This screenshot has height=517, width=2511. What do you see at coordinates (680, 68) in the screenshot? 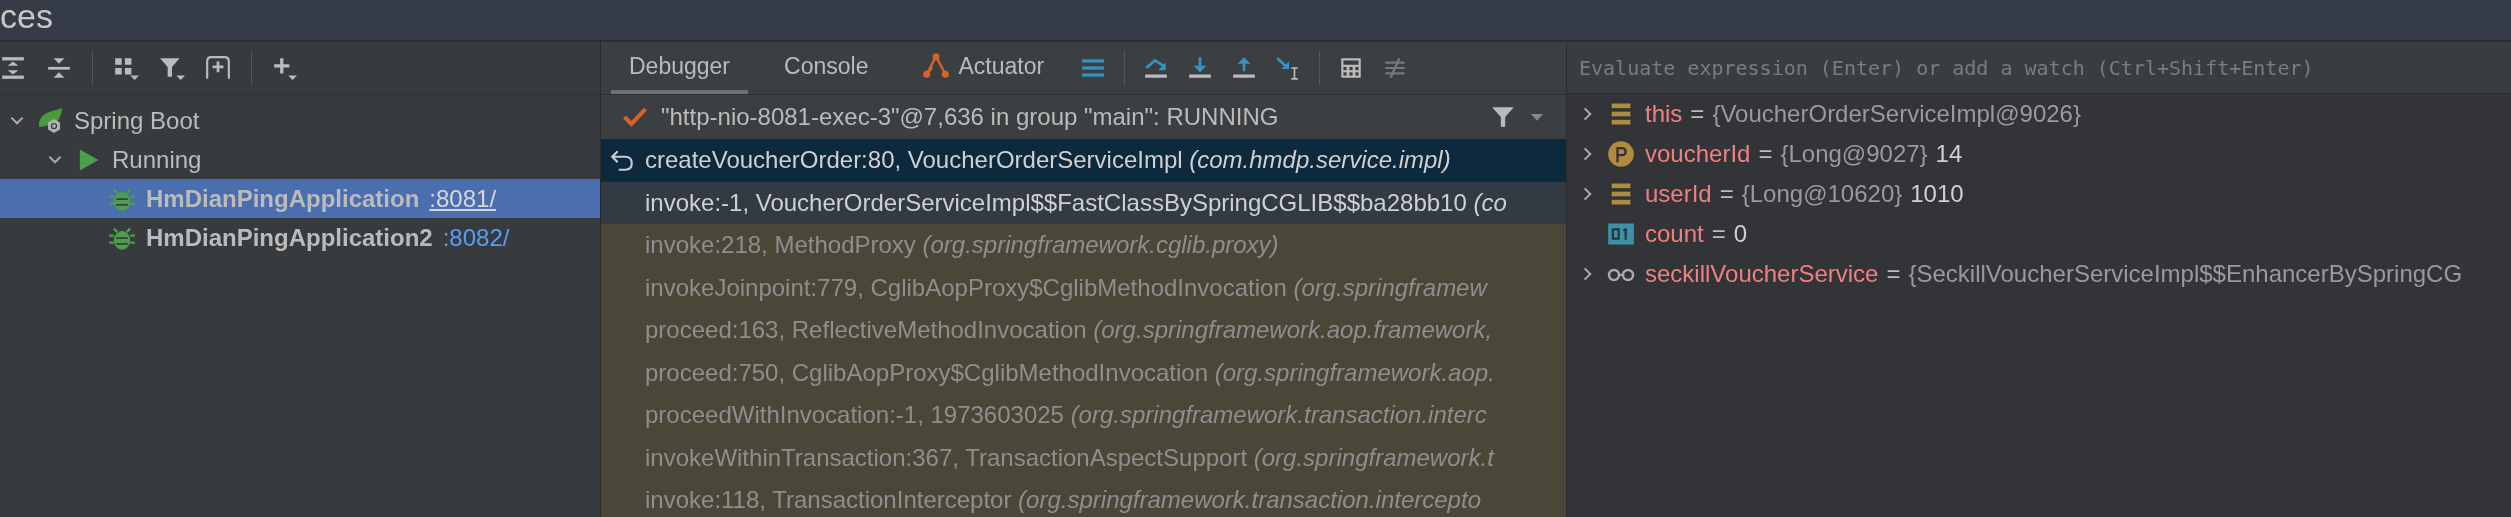
I see `tab: Debugger` at bounding box center [680, 68].